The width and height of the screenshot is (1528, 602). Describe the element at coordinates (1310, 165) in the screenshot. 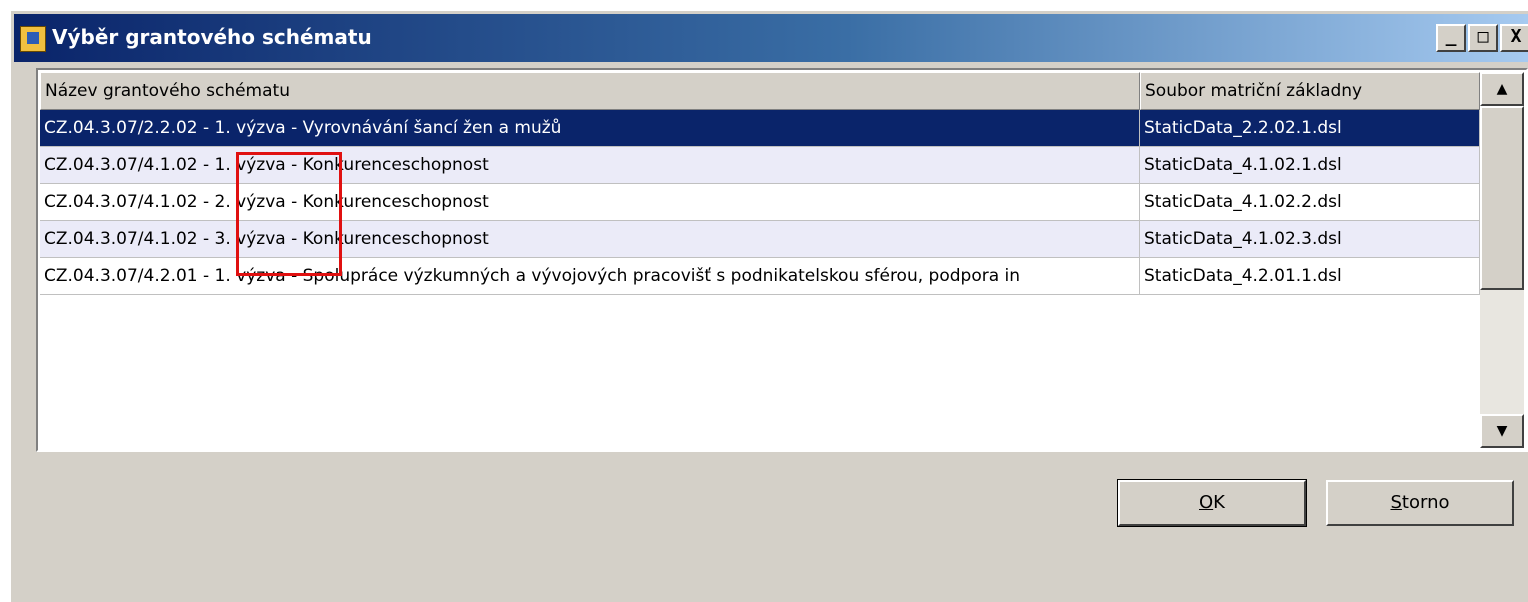

I see `file-cell: StaticData_4.1.02.1.dsl` at that location.